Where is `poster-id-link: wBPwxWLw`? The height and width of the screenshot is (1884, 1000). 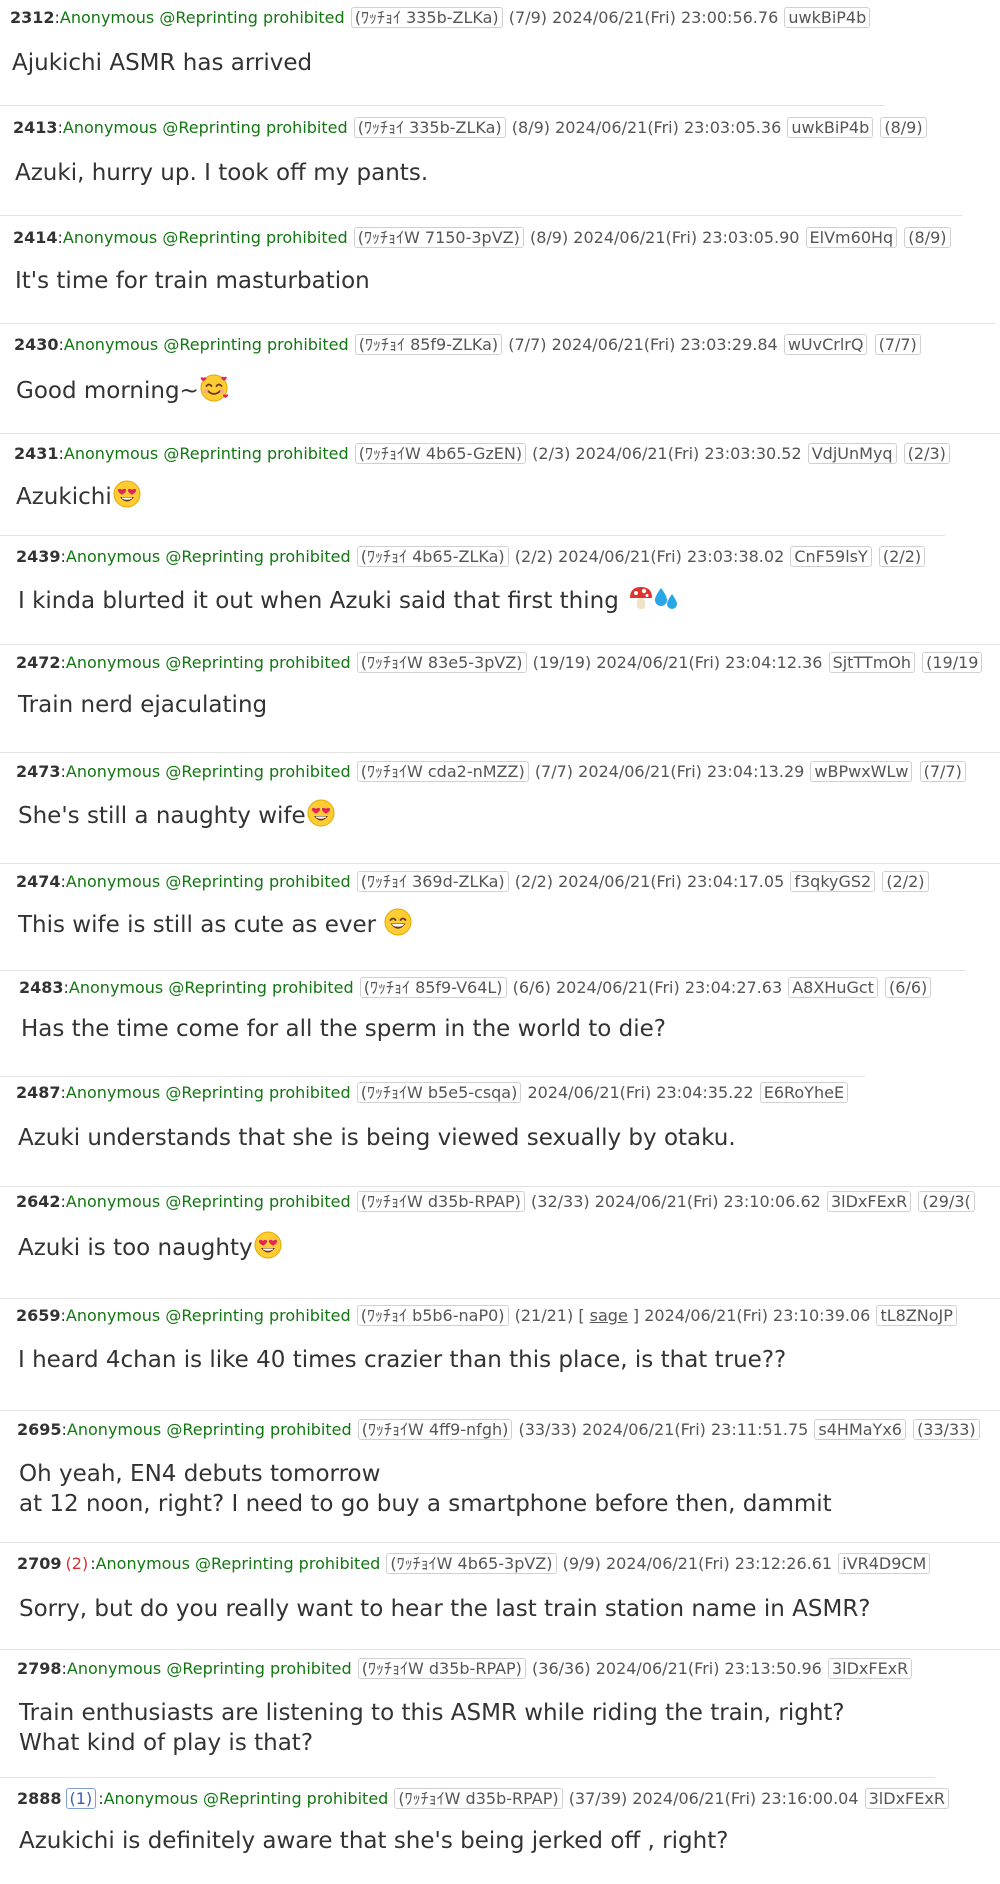 poster-id-link: wBPwxWLw is located at coordinates (861, 771).